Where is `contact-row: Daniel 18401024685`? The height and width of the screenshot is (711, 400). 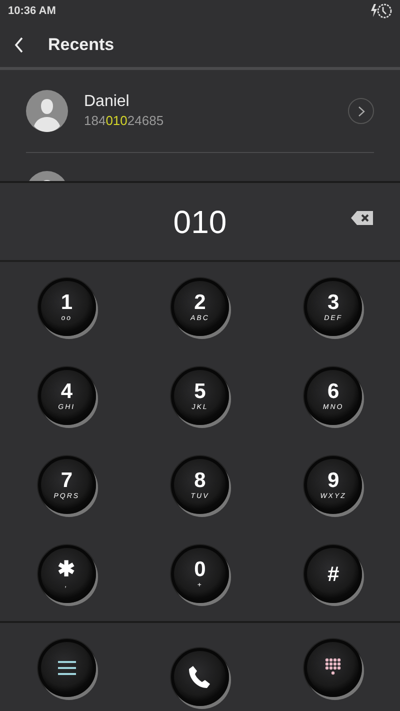
contact-row: Daniel 18401024685 is located at coordinates (200, 111).